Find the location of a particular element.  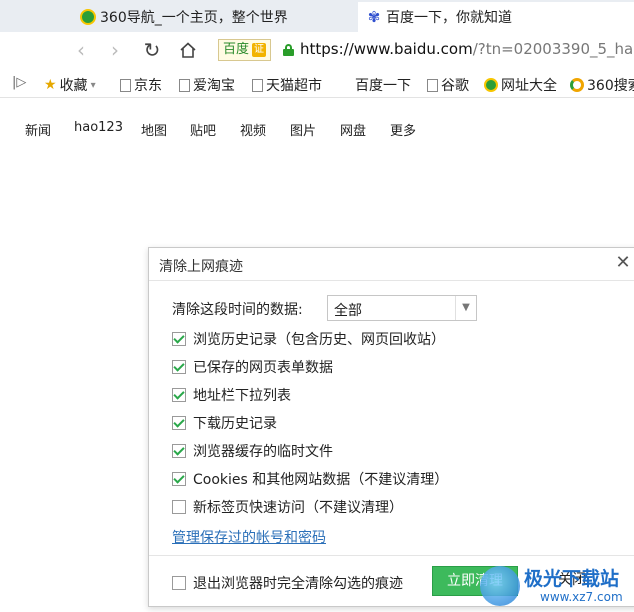

bookmark-item: 天猫超市 is located at coordinates (287, 85).